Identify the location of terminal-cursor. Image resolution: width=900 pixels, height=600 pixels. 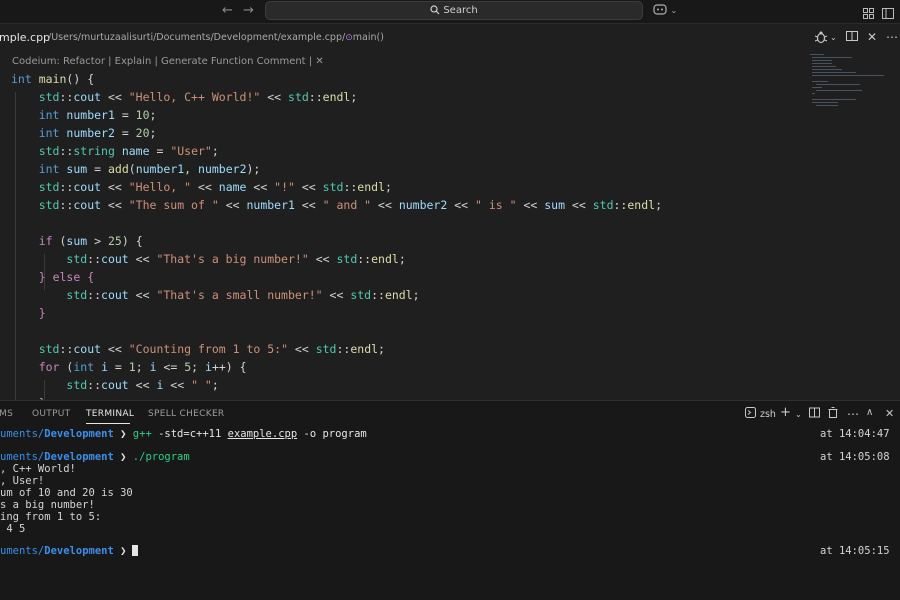
(135, 550).